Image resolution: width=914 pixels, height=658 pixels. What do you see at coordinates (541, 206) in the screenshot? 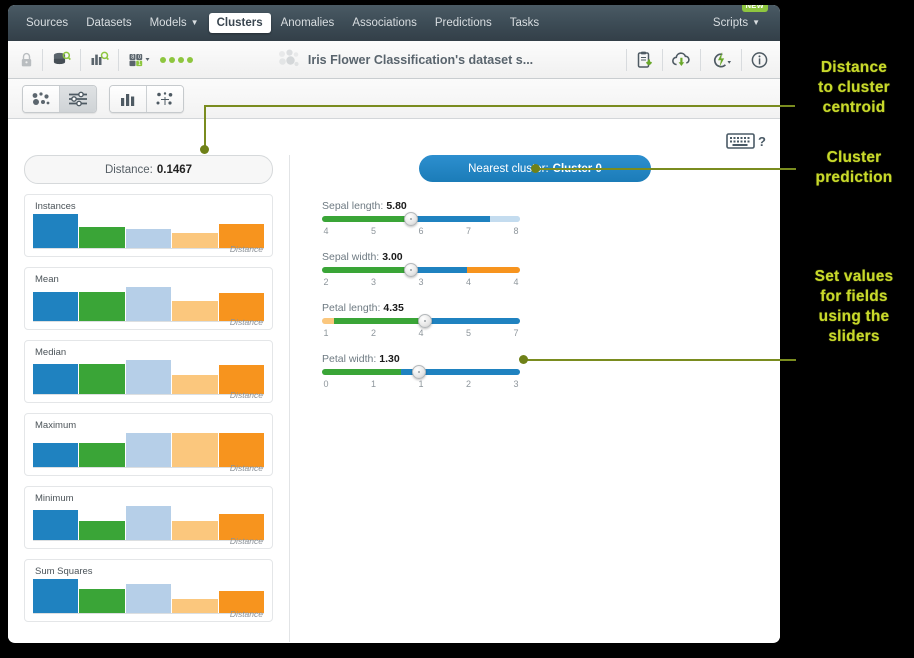
I see `slider-label-row: Sepal length: 5.80` at bounding box center [541, 206].